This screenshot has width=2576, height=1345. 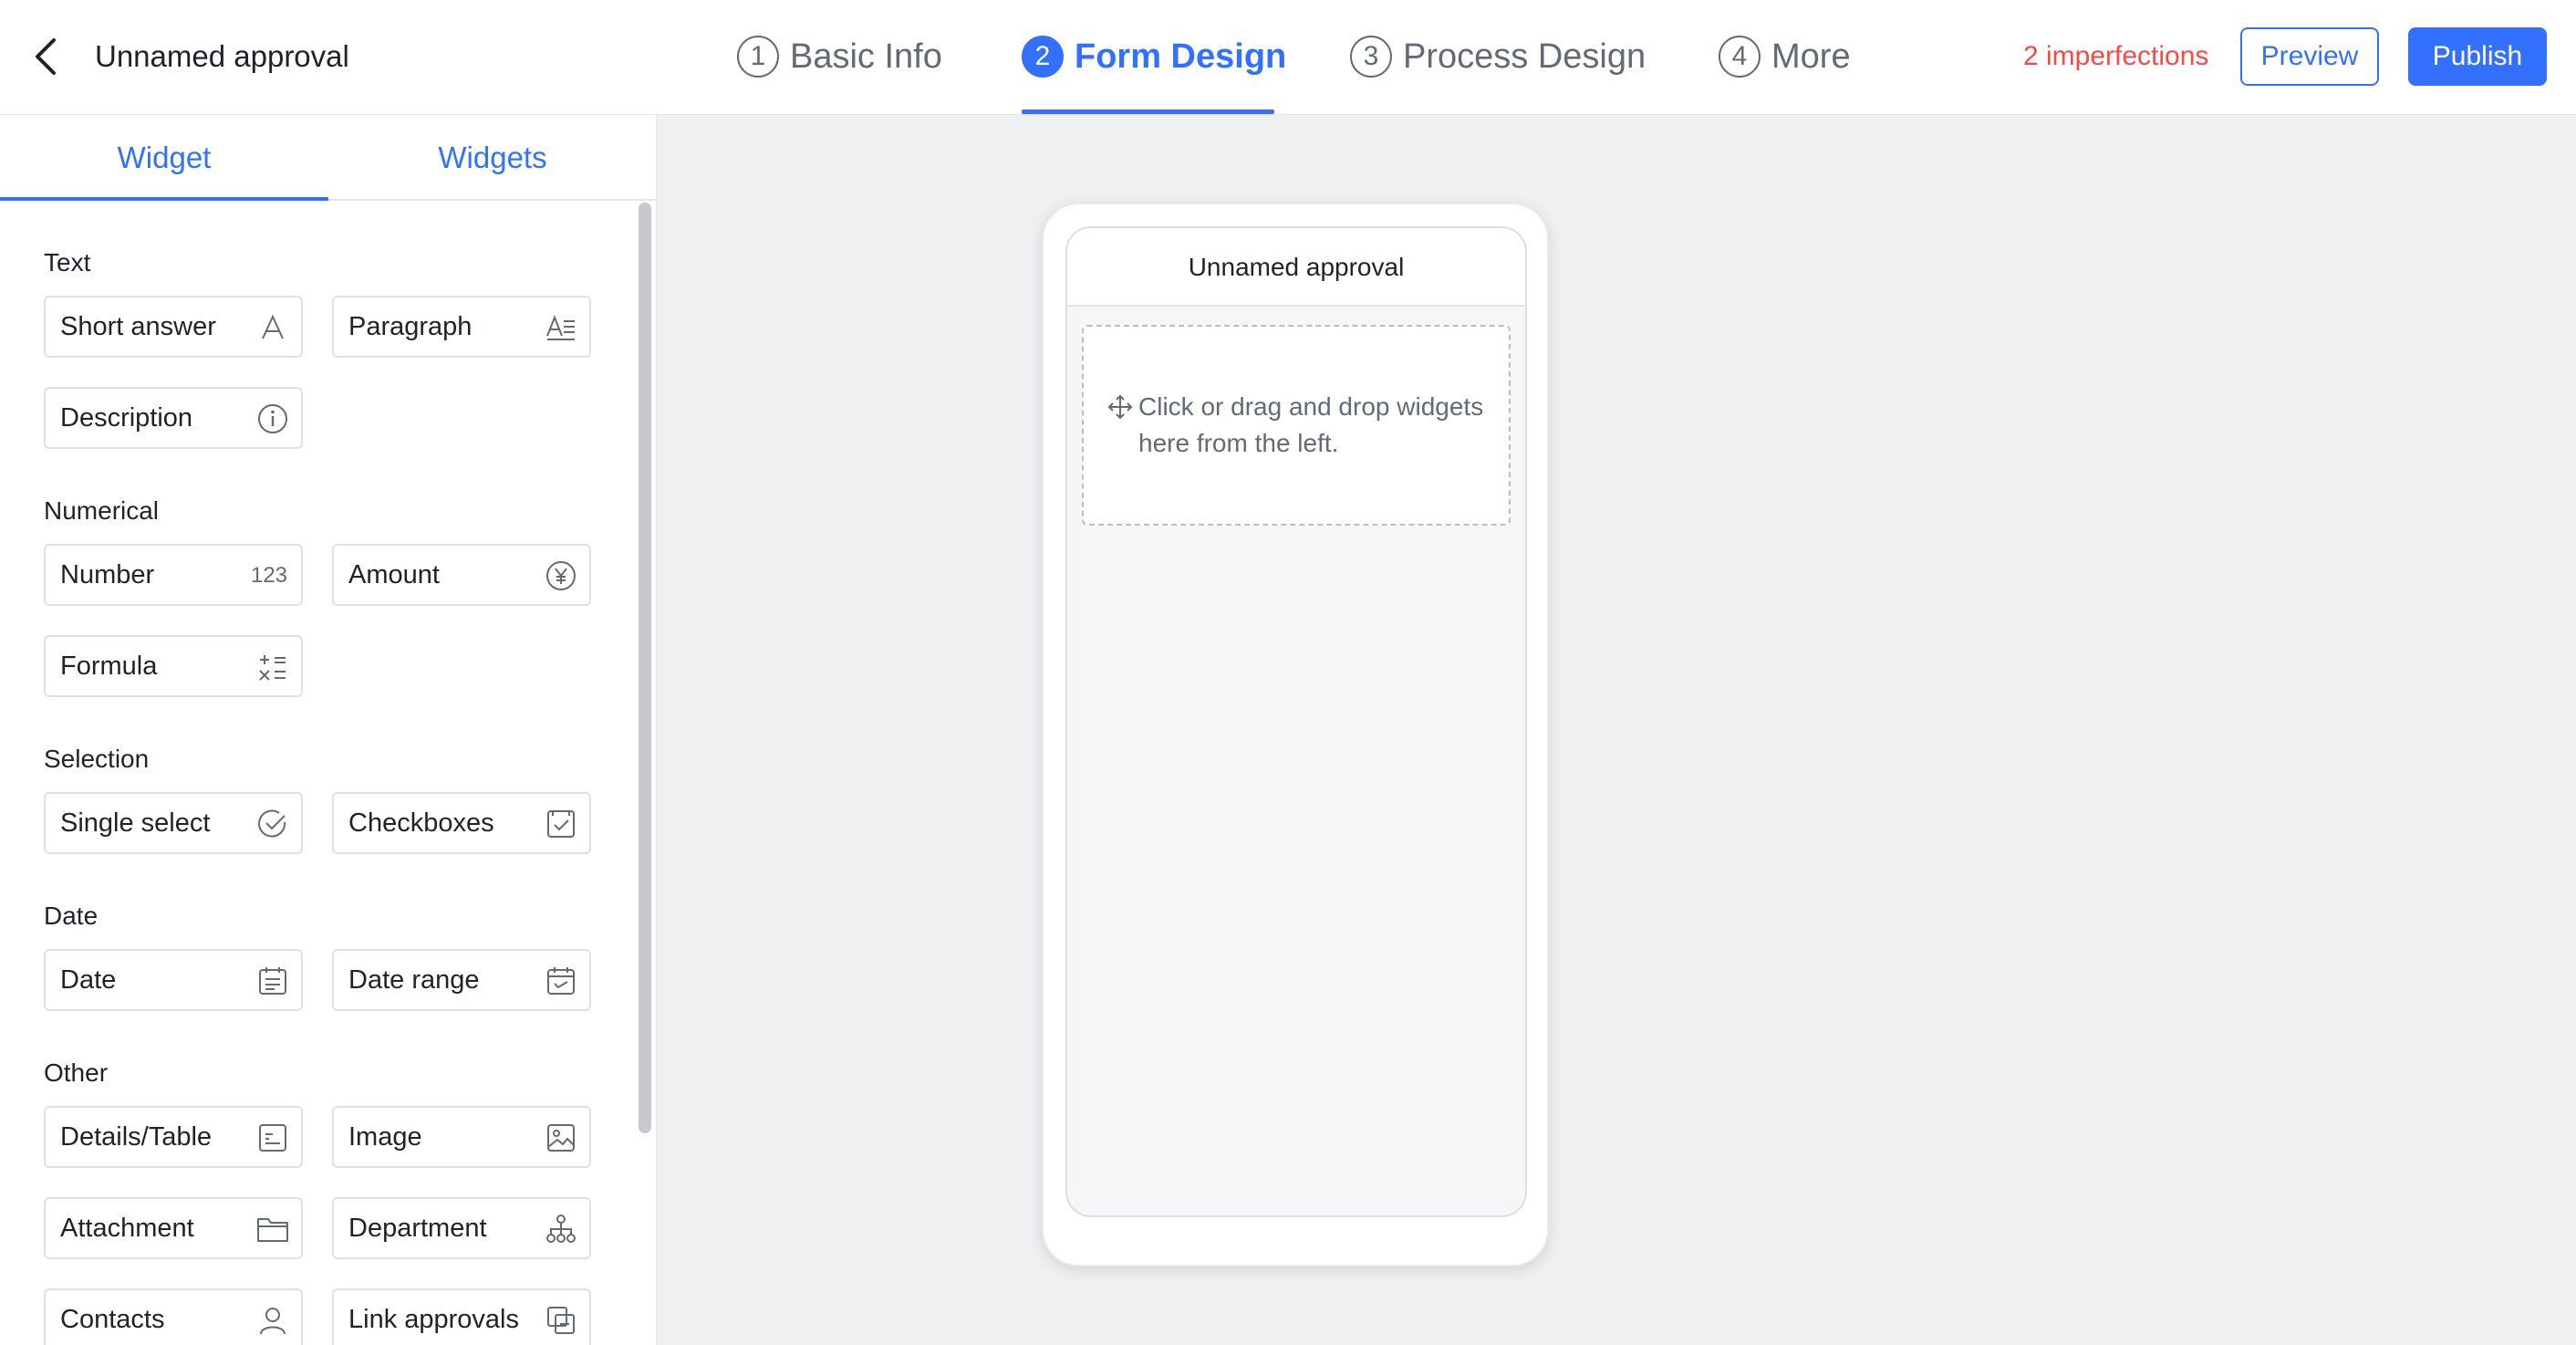 What do you see at coordinates (561, 1320) in the screenshot?
I see `link-approval-icon` at bounding box center [561, 1320].